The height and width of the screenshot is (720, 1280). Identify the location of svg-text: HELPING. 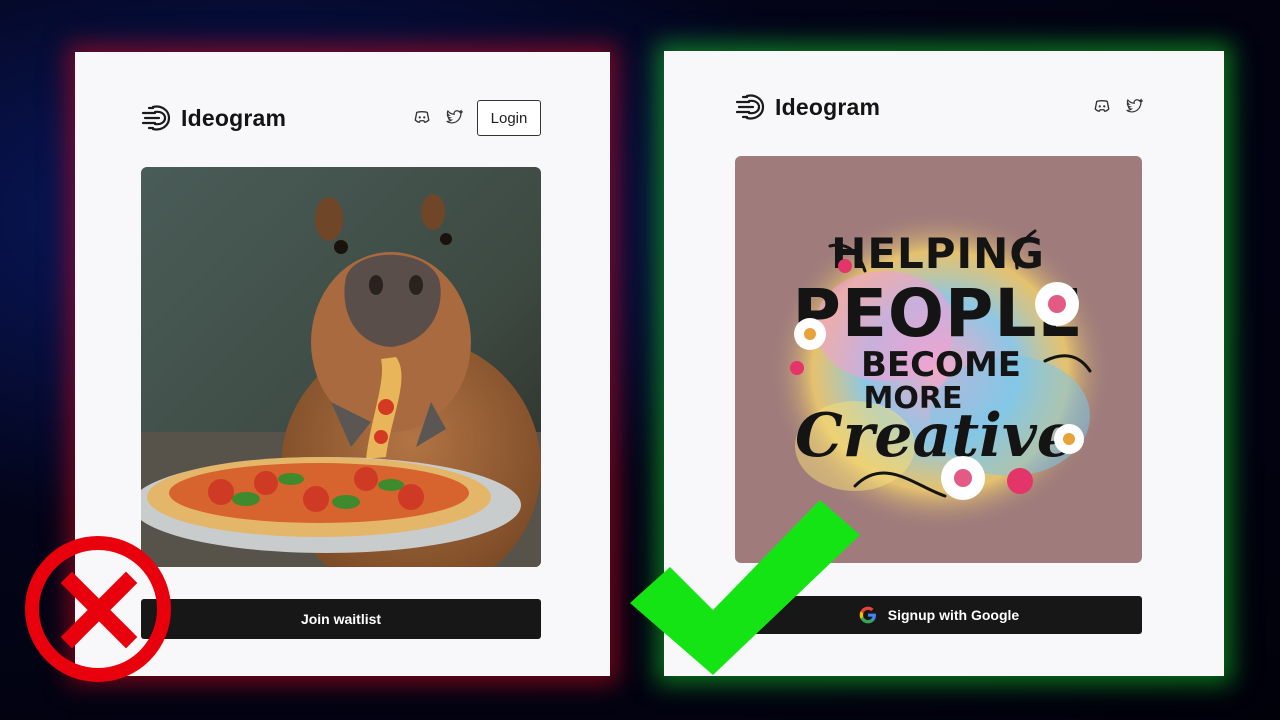
(938, 253).